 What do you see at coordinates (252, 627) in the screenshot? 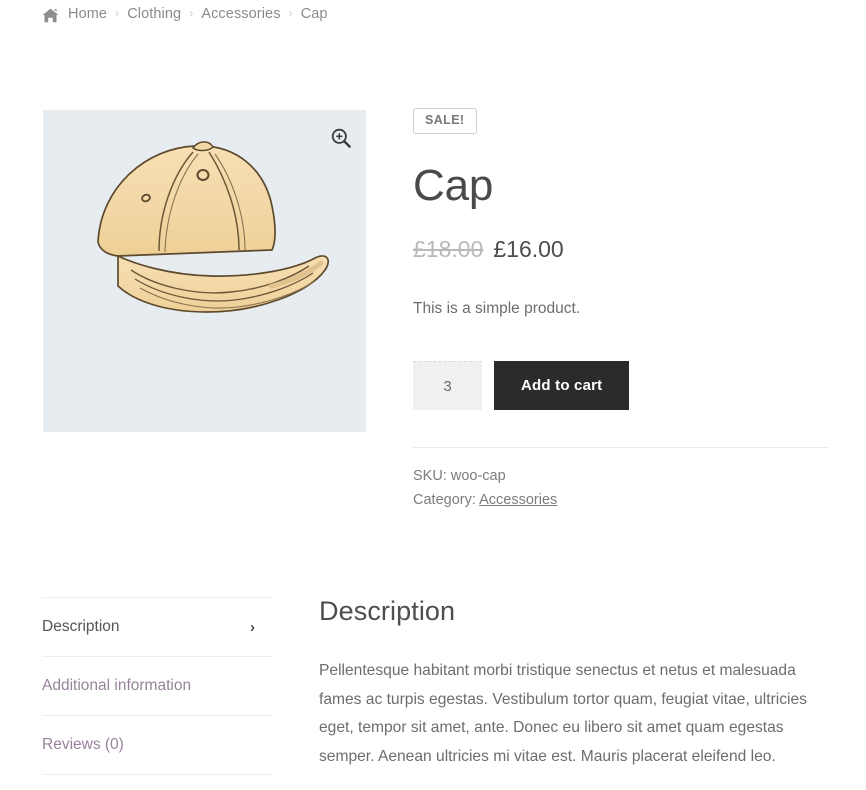
I see `chevron-right-icon: ›` at bounding box center [252, 627].